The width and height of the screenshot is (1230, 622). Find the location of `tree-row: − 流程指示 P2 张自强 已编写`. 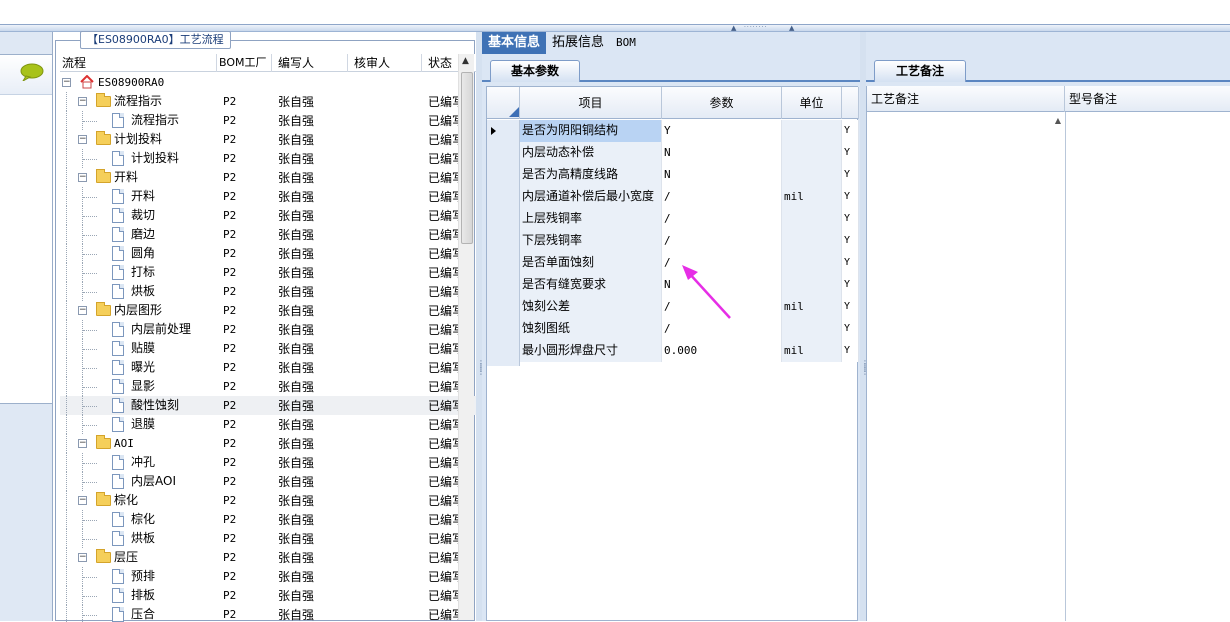

tree-row: − 流程指示 P2 张自强 已编写 is located at coordinates (287, 101).